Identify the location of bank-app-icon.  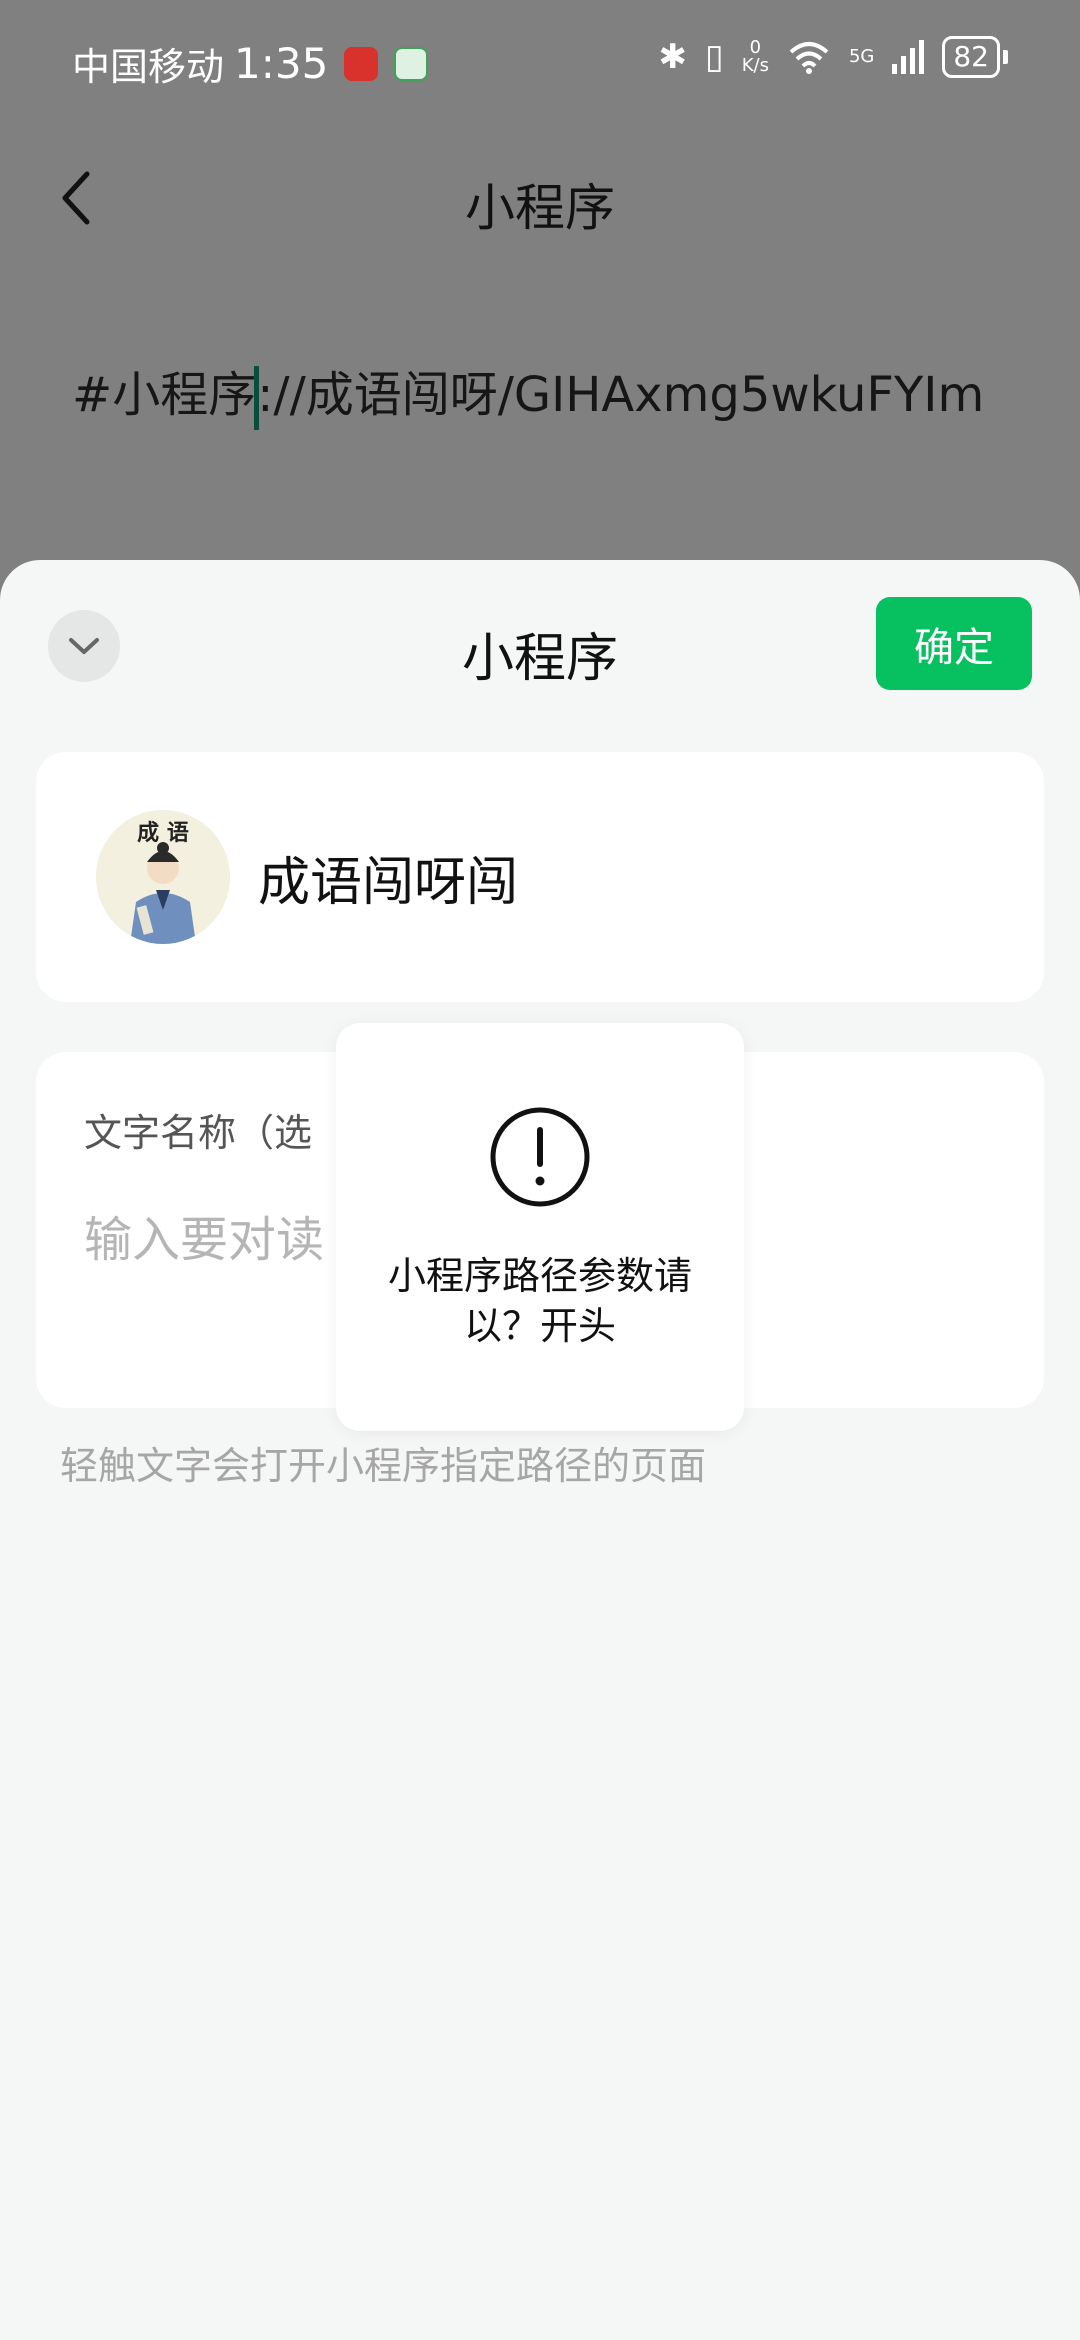
(411, 63).